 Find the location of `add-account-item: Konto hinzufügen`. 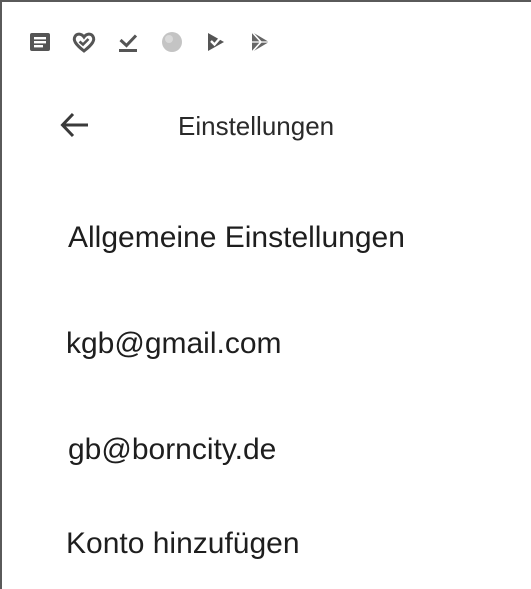

add-account-item: Konto hinzufügen is located at coordinates (286, 544).